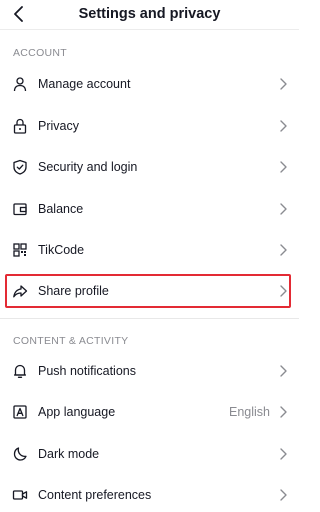 The width and height of the screenshot is (320, 512). Describe the element at coordinates (149, 250) in the screenshot. I see `tikcode-row: TikCode` at that location.